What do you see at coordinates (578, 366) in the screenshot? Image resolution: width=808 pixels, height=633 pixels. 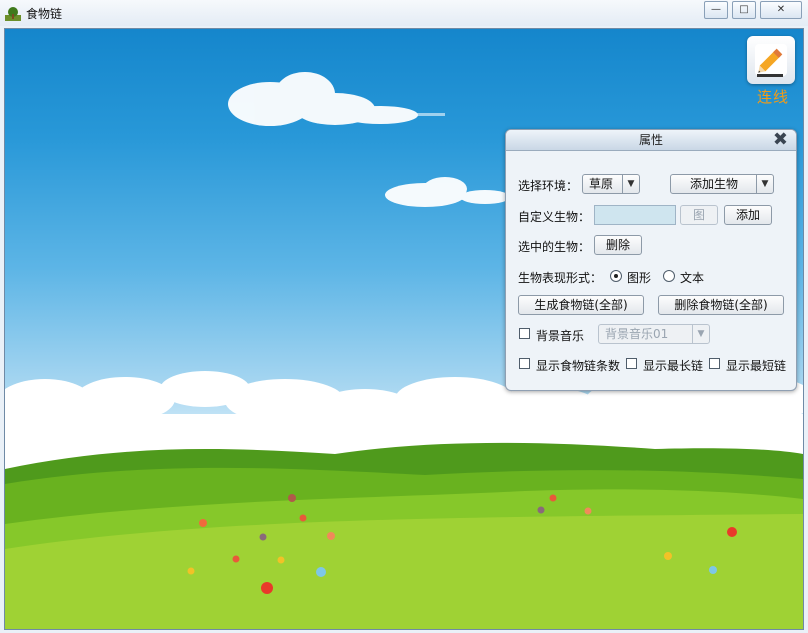 I see `show-chain-count-label: 显示食物链条数` at bounding box center [578, 366].